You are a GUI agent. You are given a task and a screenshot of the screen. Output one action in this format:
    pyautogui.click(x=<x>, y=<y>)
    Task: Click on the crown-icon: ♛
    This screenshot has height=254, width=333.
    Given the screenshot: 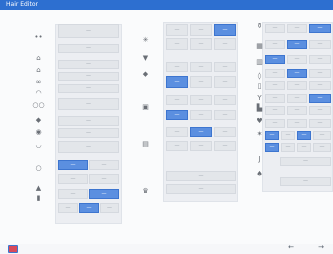 What is the action you would take?
    pyautogui.click(x=145, y=191)
    